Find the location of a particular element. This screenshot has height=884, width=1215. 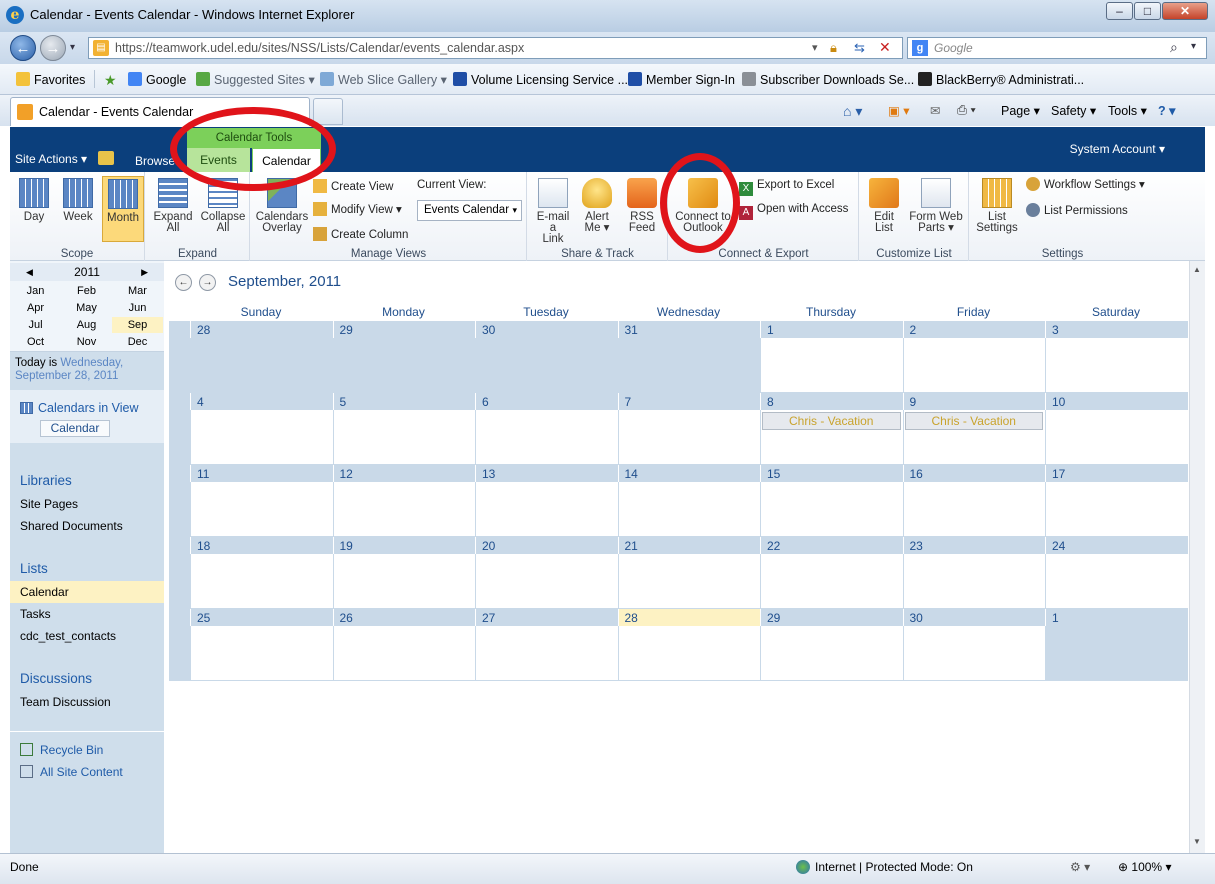

day-number: 19 is located at coordinates (403, 545).